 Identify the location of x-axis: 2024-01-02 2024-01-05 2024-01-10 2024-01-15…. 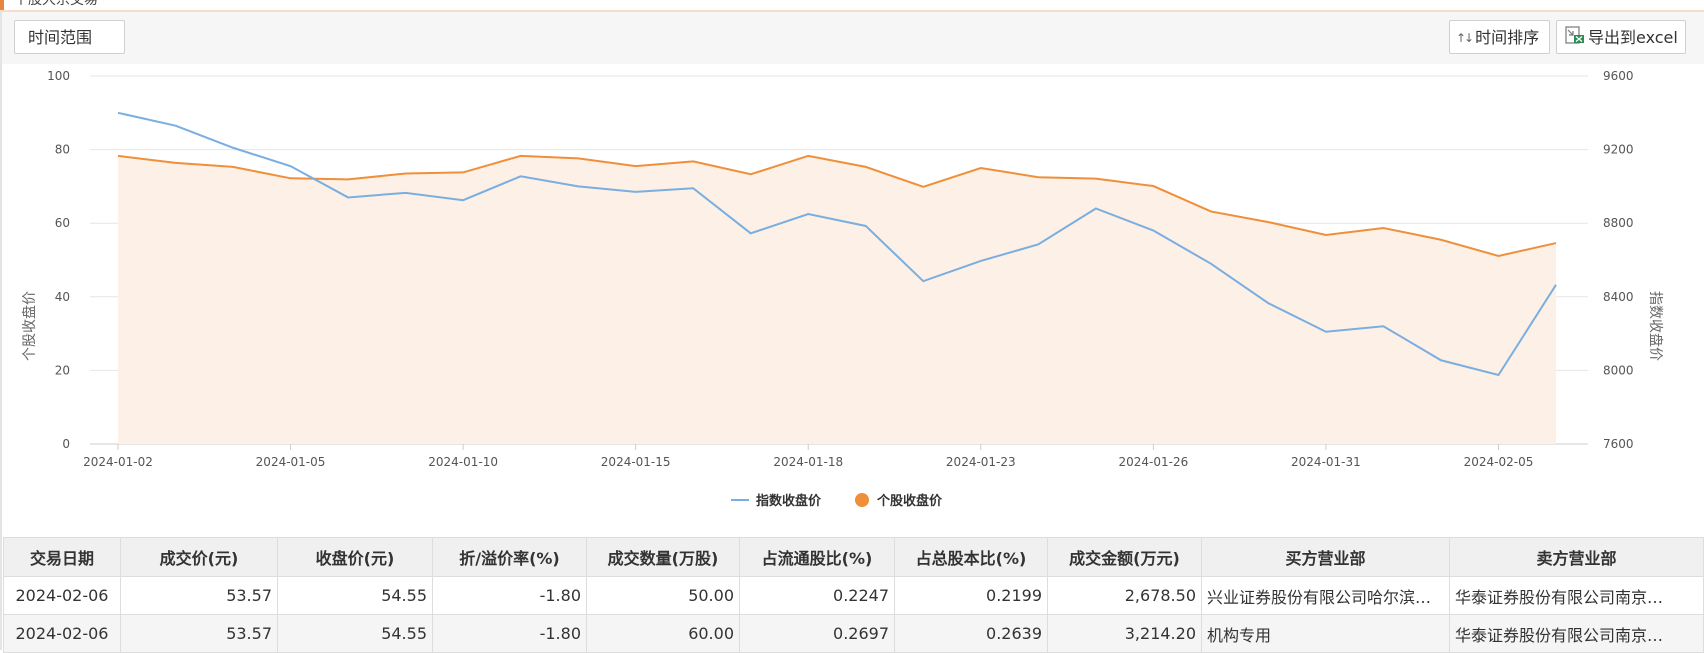
(808, 456).